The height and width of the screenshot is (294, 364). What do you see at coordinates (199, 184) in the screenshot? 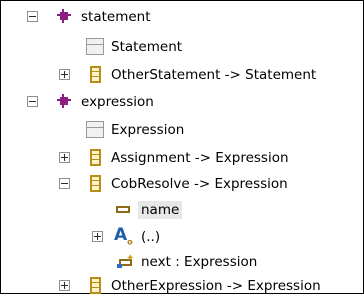
I see `tree-node-label: CobResolve -> Expression` at bounding box center [199, 184].